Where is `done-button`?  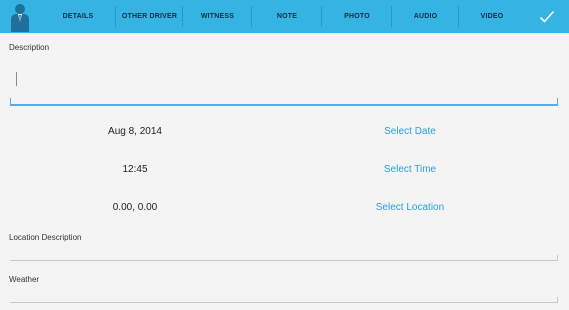
done-button is located at coordinates (547, 16).